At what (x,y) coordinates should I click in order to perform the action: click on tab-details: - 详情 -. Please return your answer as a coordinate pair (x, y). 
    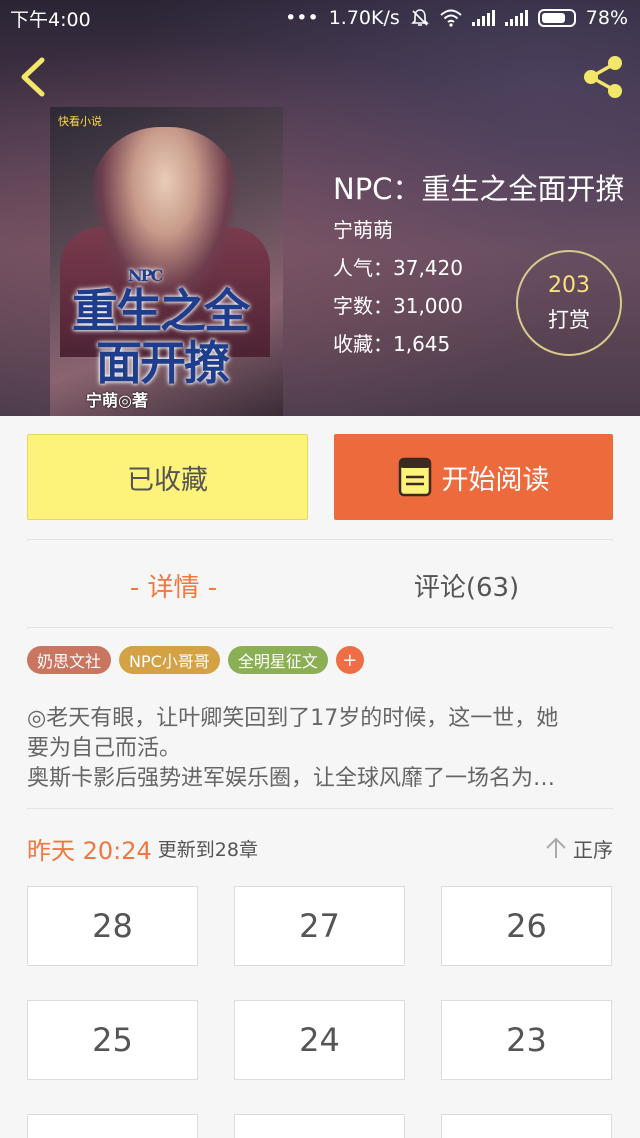
    Looking at the image, I should click on (173, 585).